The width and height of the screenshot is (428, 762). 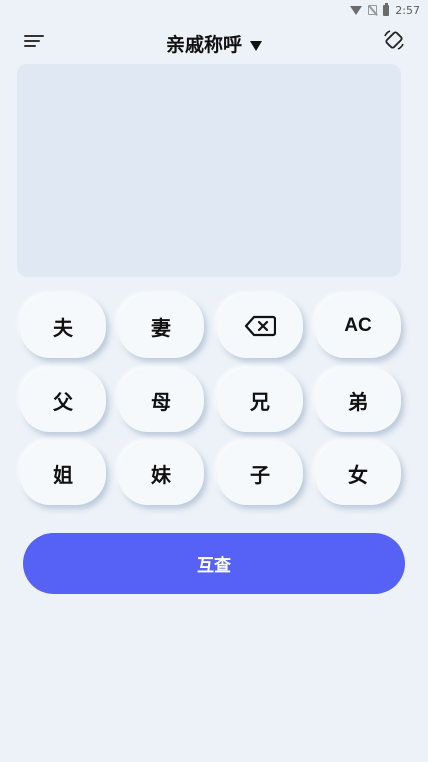 I want to click on backspace-button, so click(x=260, y=326).